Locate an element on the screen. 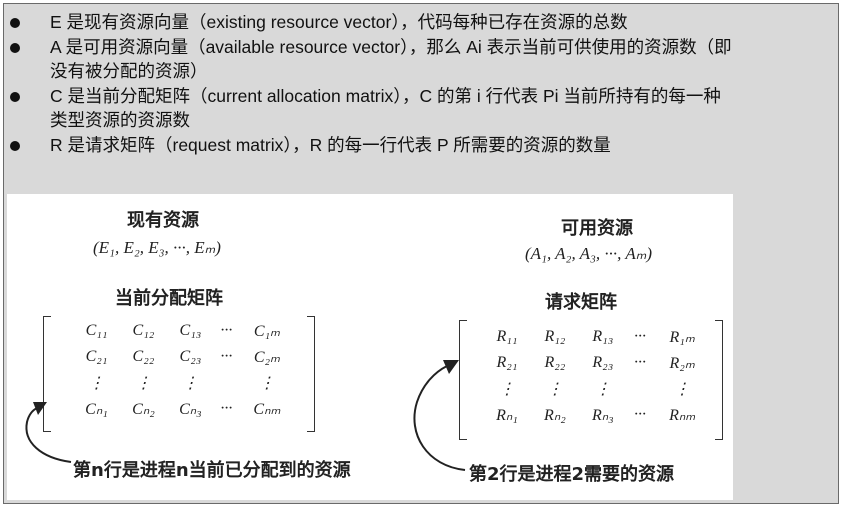  matrix-row: ⋮ ⋮ ⋮ ⋮ is located at coordinates (597, 389).